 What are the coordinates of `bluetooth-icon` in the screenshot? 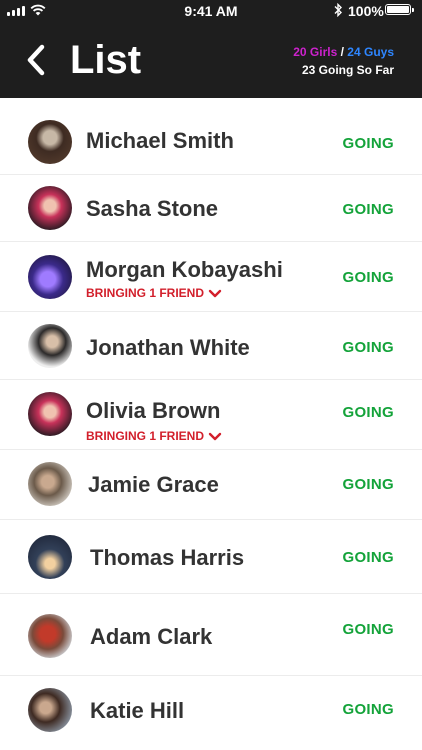 It's located at (338, 10).